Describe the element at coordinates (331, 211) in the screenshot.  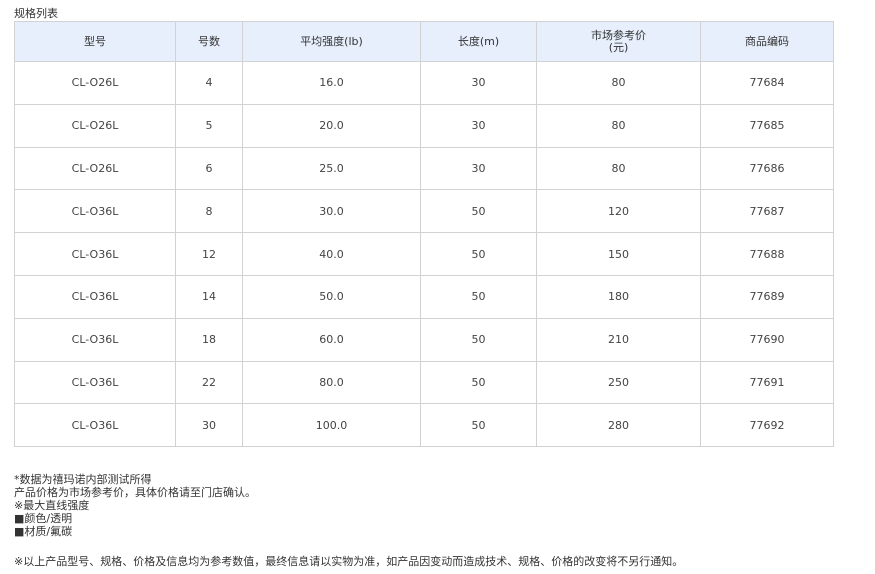
I see `cell-avg-strength: 30.0` at that location.